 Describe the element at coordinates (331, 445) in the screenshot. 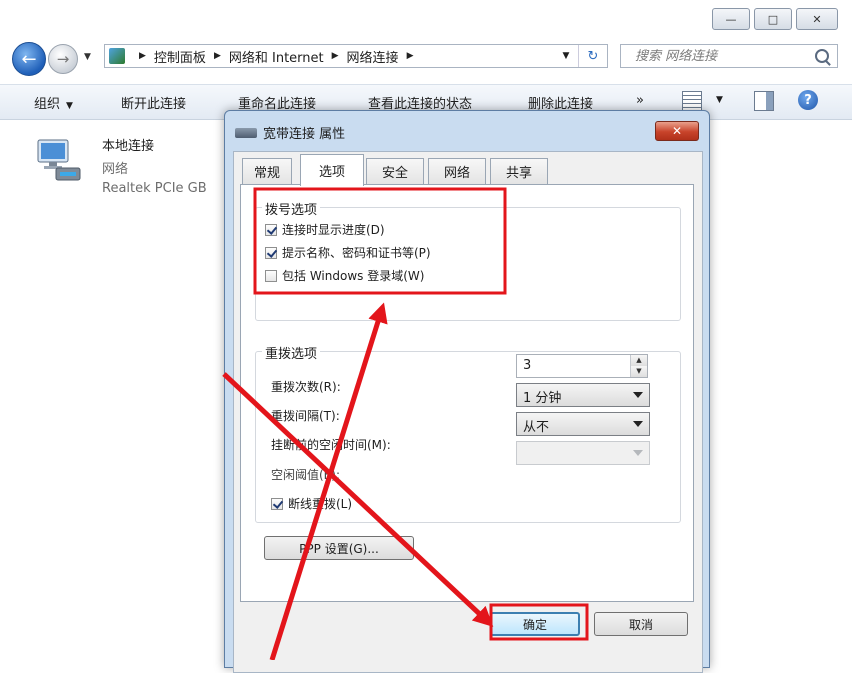

I see `idle-time-label: 挂断前的空闲时间(M):` at that location.